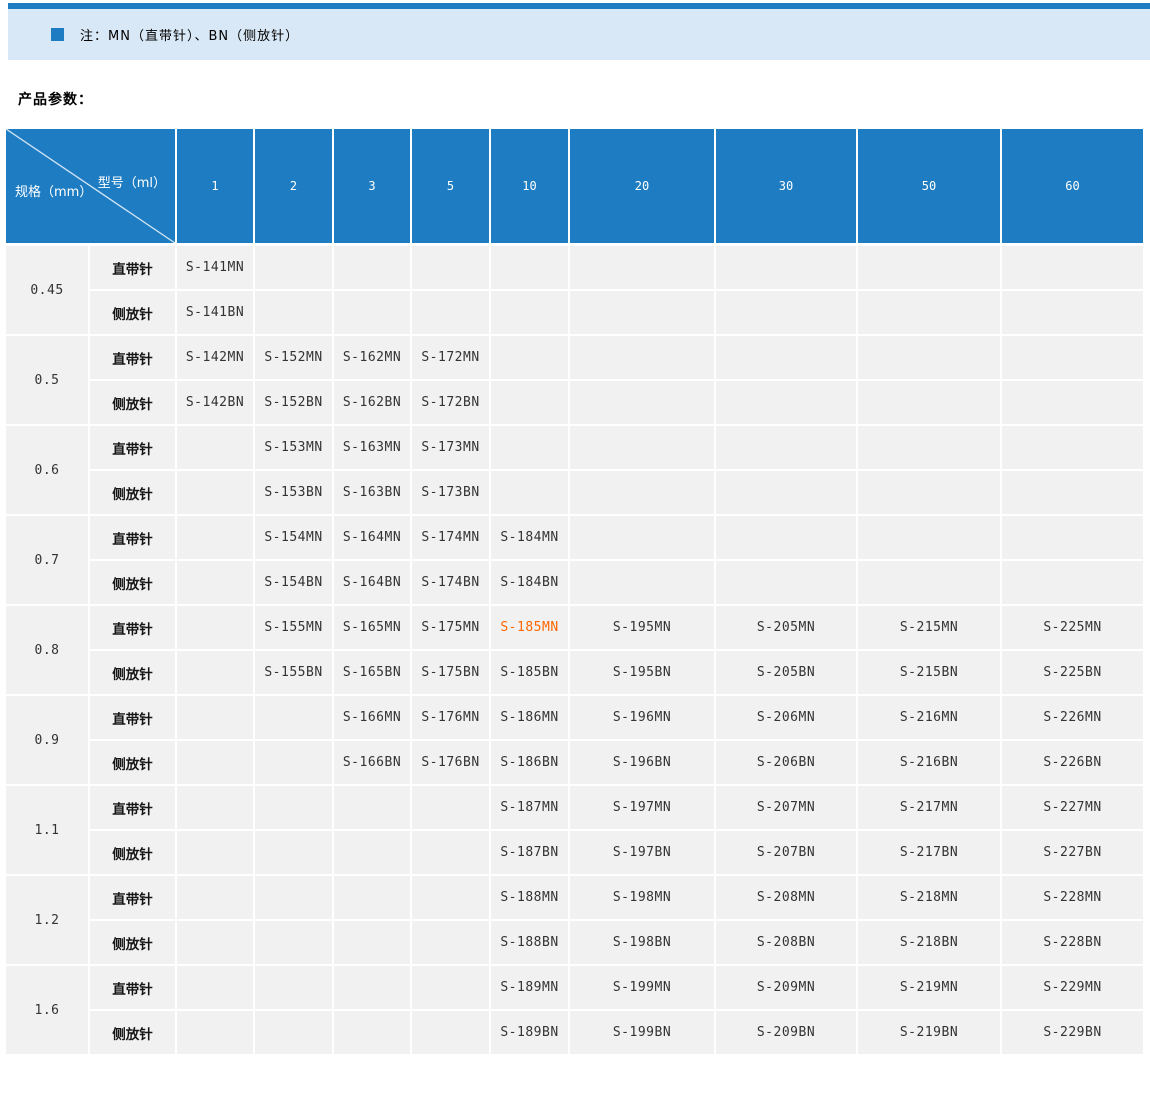 Image resolution: width=1150 pixels, height=1093 pixels. What do you see at coordinates (373, 628) in the screenshot?
I see `model-cell: S-165MN` at bounding box center [373, 628].